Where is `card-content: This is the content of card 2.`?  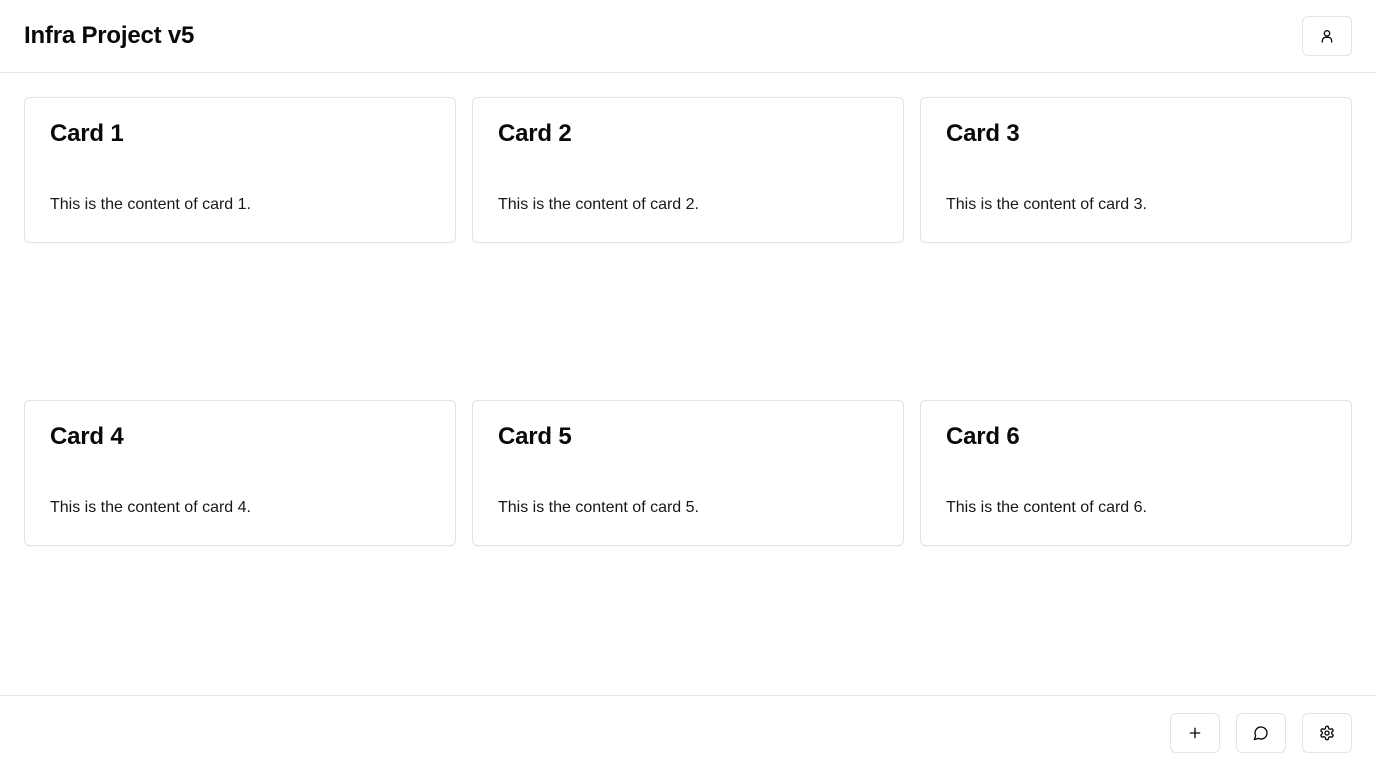
card-content: This is the content of card 2. is located at coordinates (598, 204).